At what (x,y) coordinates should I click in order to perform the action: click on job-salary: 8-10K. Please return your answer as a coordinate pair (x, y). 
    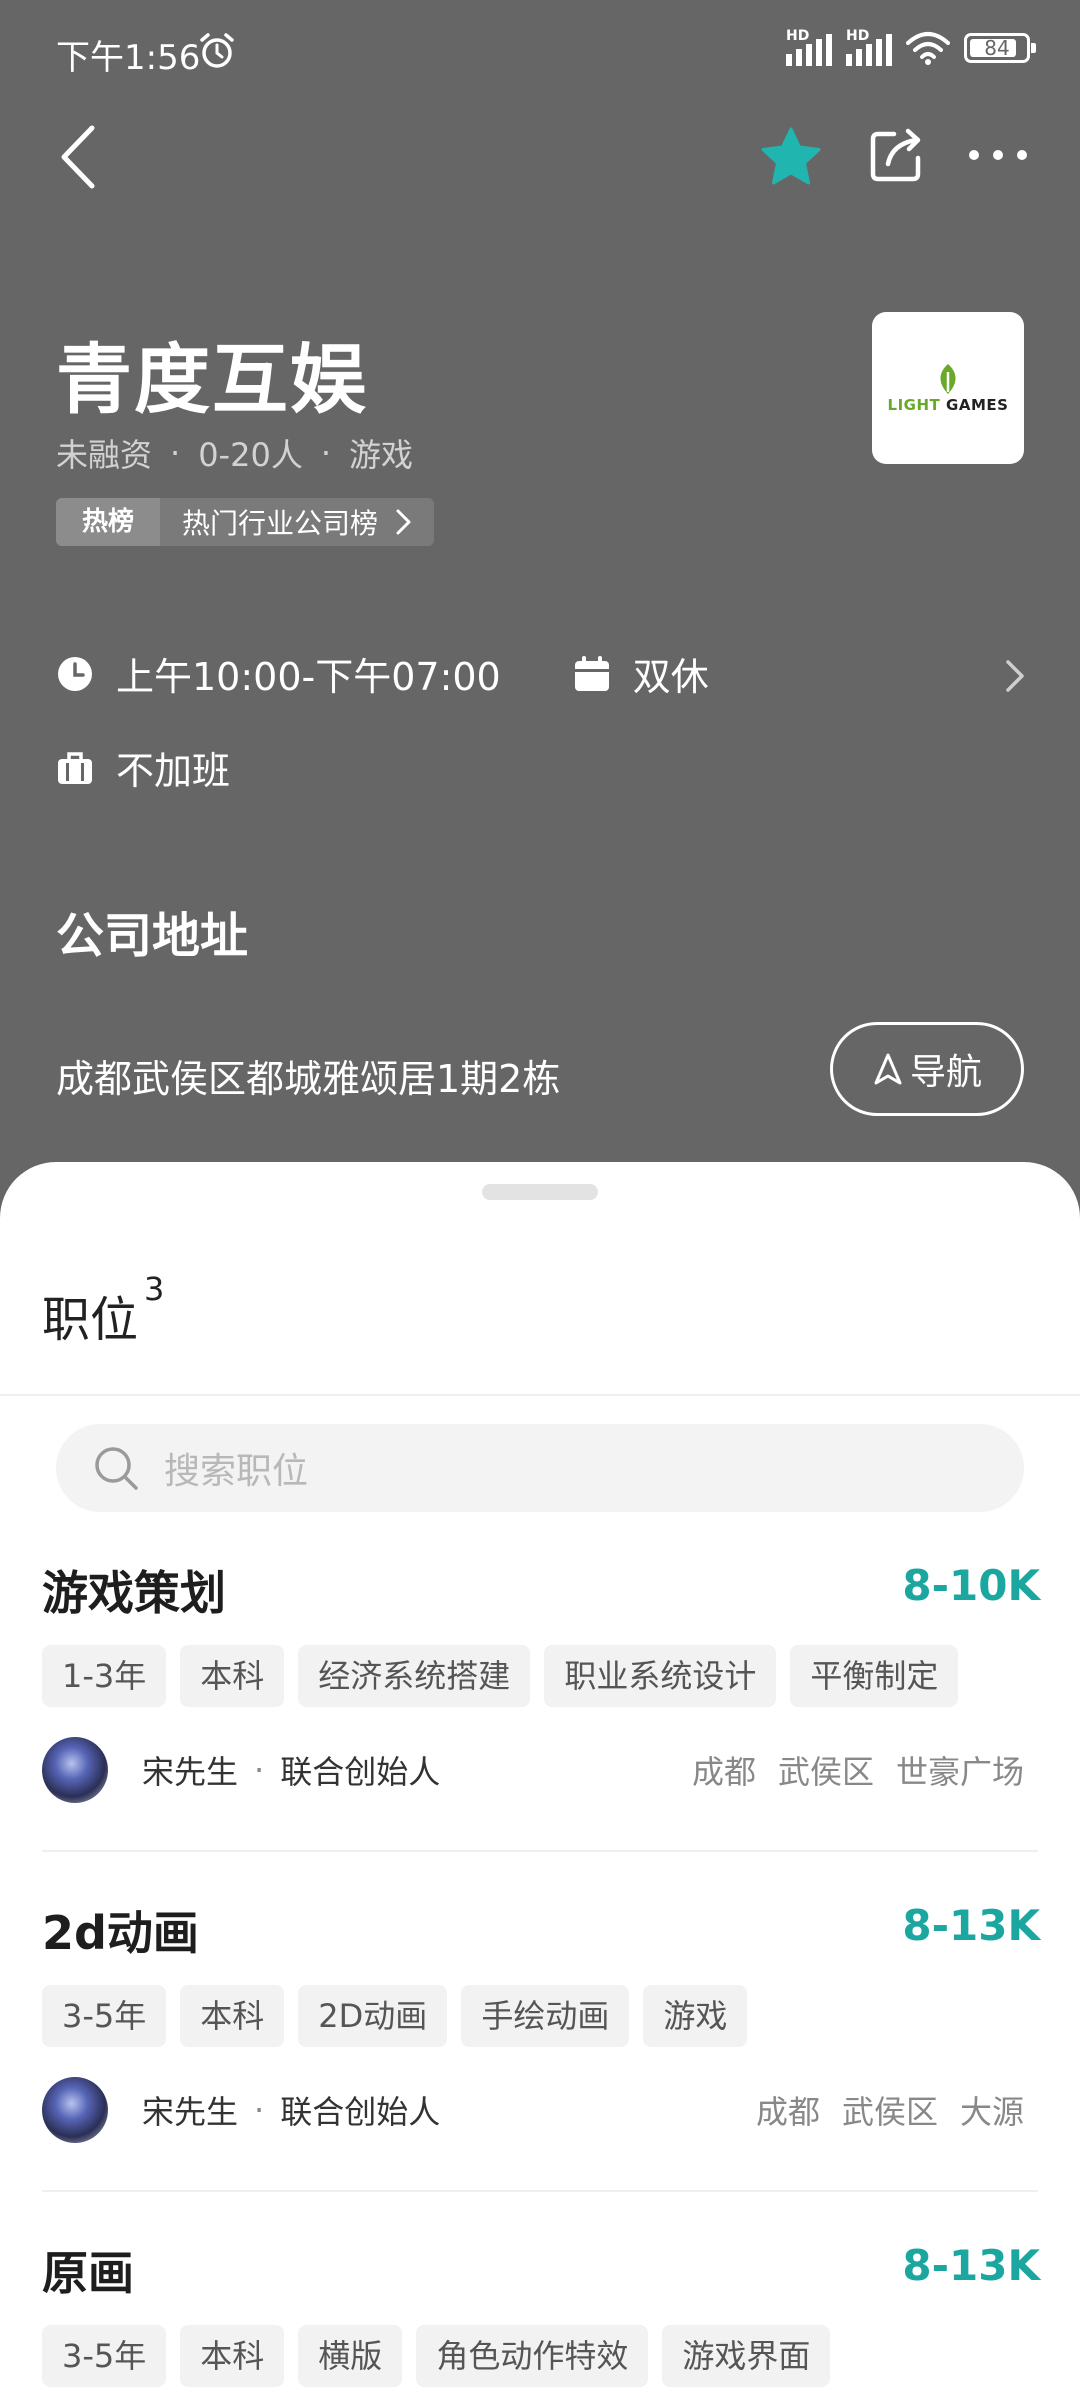
    Looking at the image, I should click on (971, 1585).